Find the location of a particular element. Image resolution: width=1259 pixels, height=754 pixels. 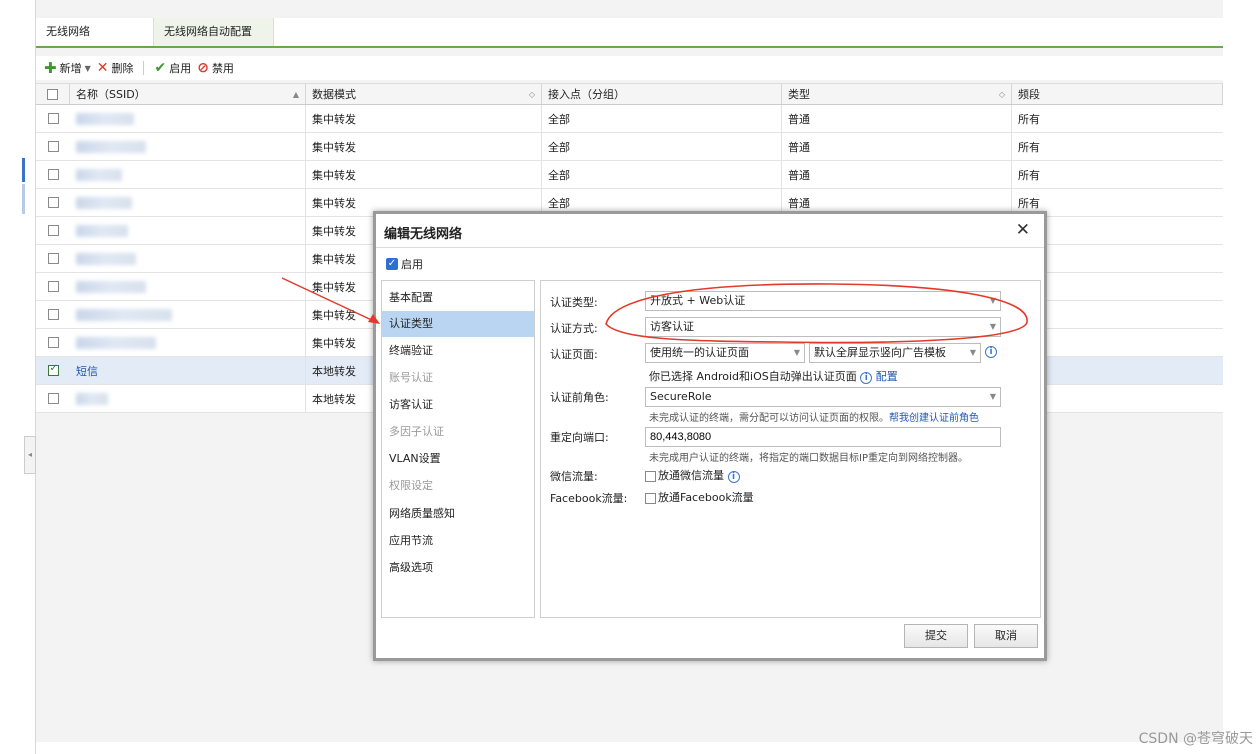

column-header-mode: 数据模式 ◇ is located at coordinates (424, 94).